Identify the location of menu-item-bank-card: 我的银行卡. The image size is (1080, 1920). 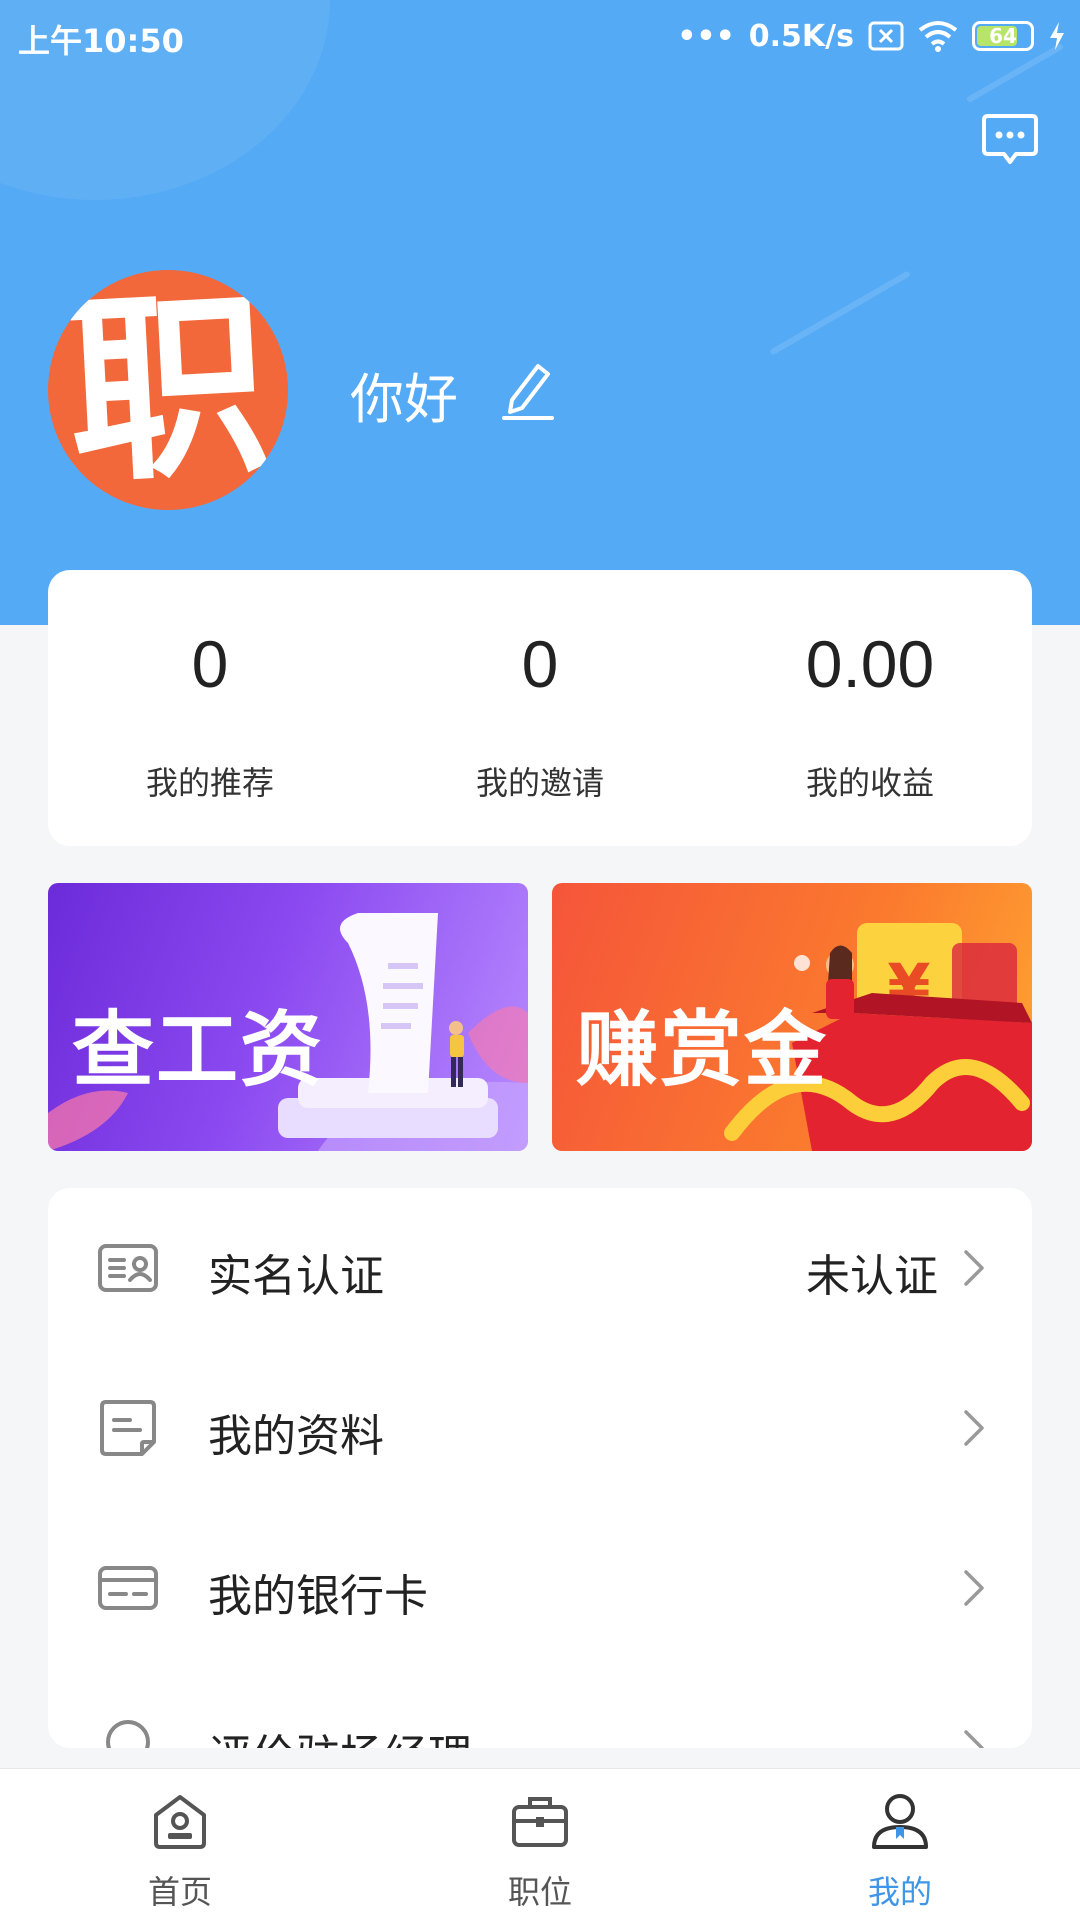
(540, 1588).